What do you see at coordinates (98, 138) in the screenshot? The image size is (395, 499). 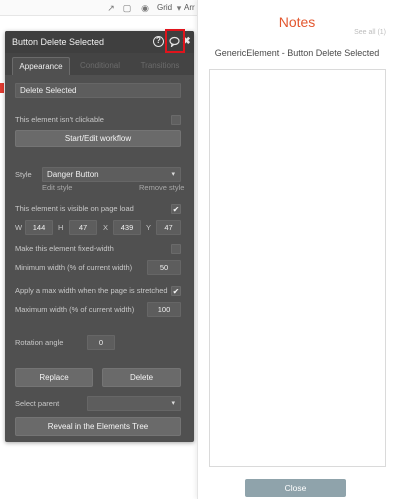 I see `start-edit-workflow-button: Start/Edit workflow` at bounding box center [98, 138].